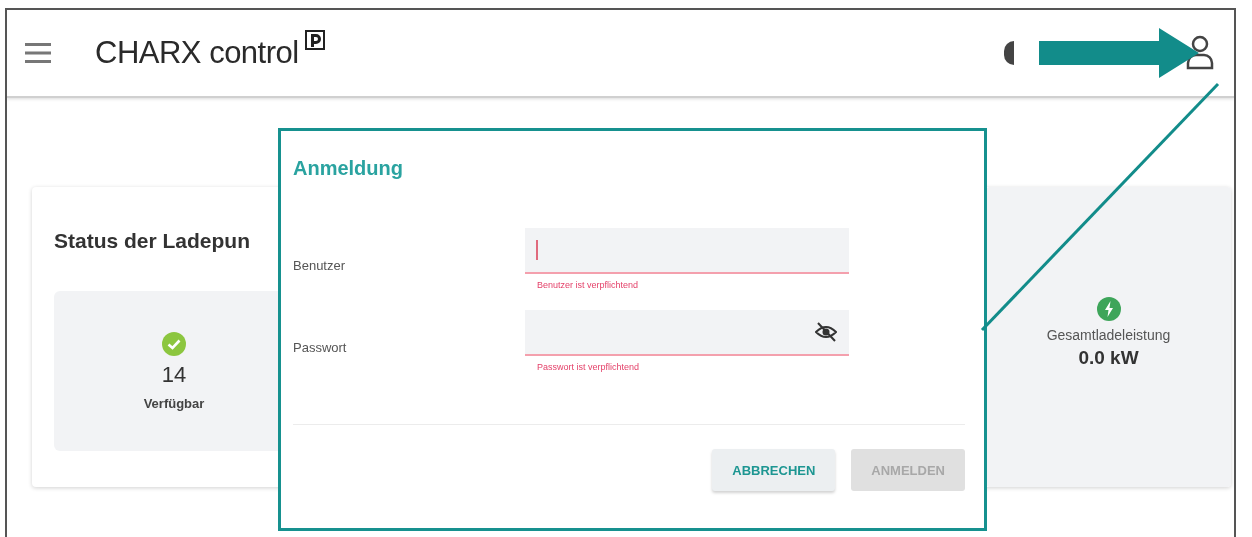  Describe the element at coordinates (1108, 309) in the screenshot. I see `lightning-icon` at that location.